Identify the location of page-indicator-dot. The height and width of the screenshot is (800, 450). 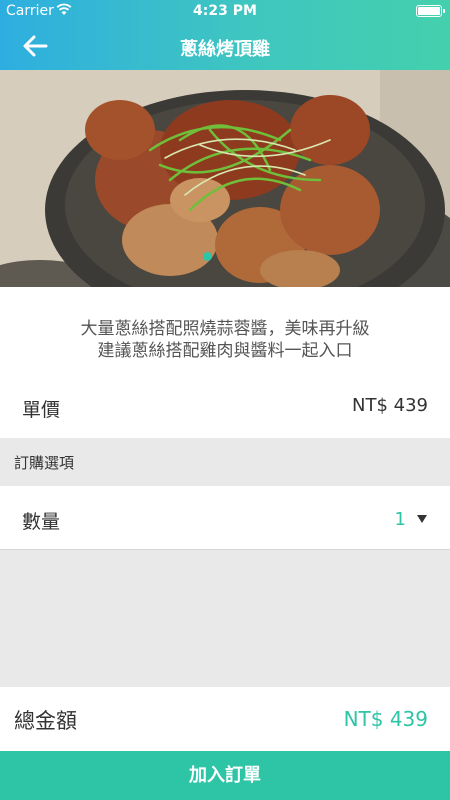
(207, 256).